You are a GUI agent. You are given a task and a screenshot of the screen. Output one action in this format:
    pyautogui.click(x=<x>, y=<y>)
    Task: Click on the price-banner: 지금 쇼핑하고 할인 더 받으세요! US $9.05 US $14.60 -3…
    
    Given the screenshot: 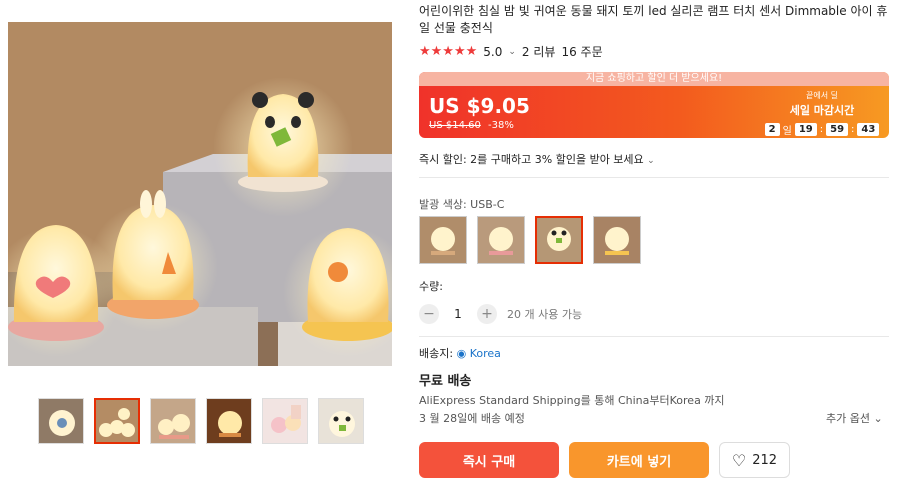 What is the action you would take?
    pyautogui.click(x=654, y=105)
    